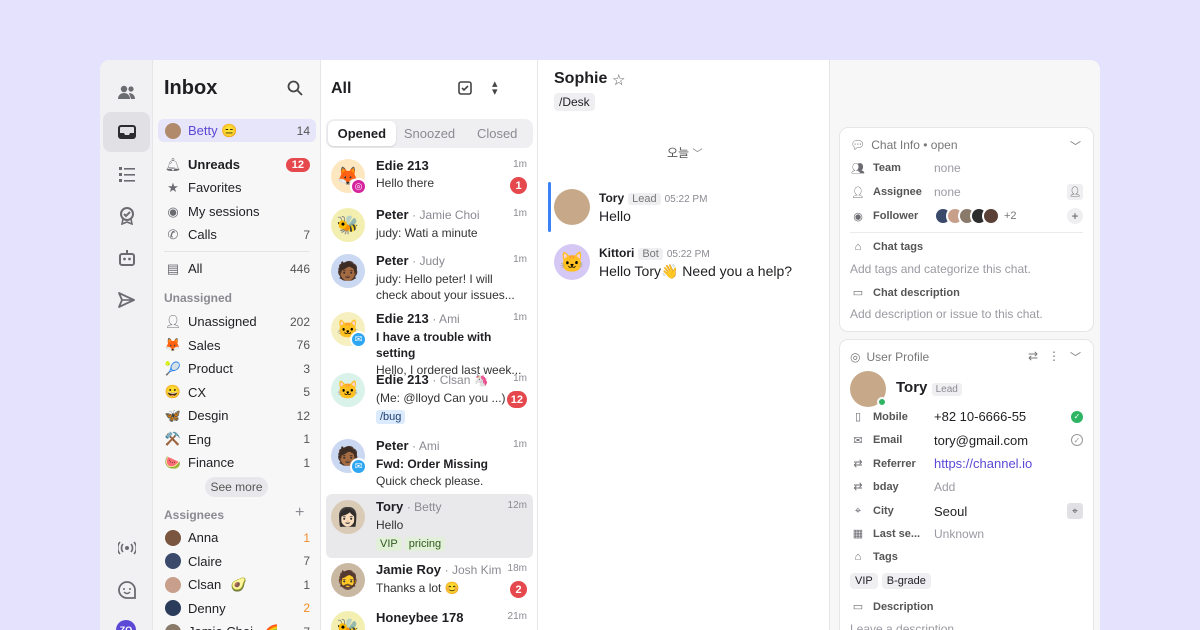 This screenshot has width=1200, height=630. Describe the element at coordinates (966, 440) in the screenshot. I see `profile-row-email: ✉ Email tory@gmail.com ✓` at that location.